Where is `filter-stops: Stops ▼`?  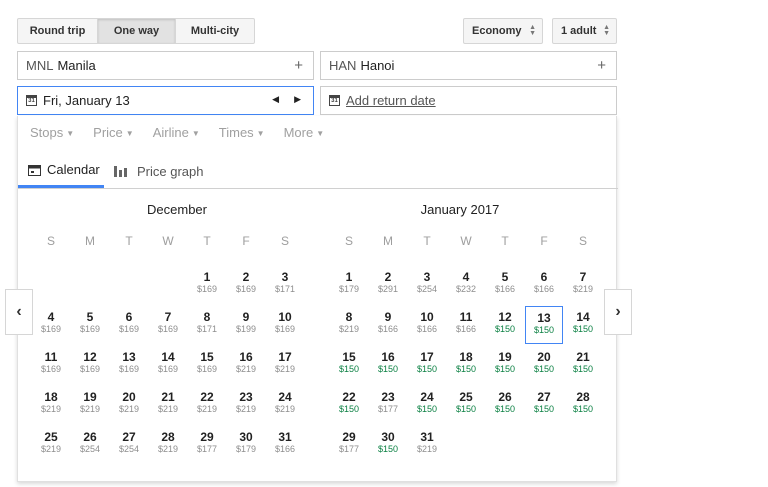
filter-stops: Stops ▼ is located at coordinates (52, 132).